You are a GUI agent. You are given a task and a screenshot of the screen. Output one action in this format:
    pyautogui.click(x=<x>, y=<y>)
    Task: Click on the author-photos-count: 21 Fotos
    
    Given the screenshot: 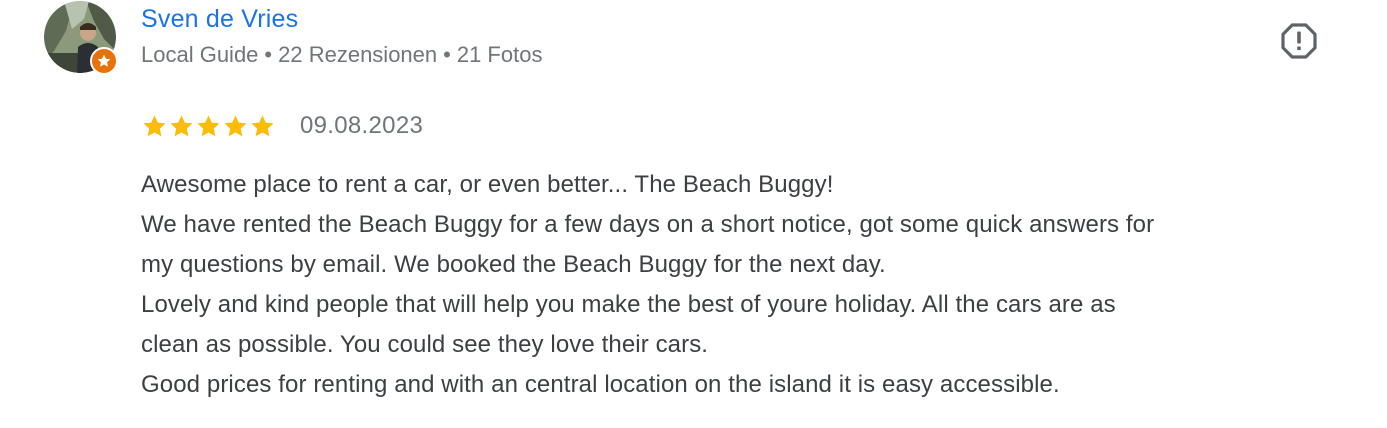 What is the action you would take?
    pyautogui.click(x=499, y=54)
    